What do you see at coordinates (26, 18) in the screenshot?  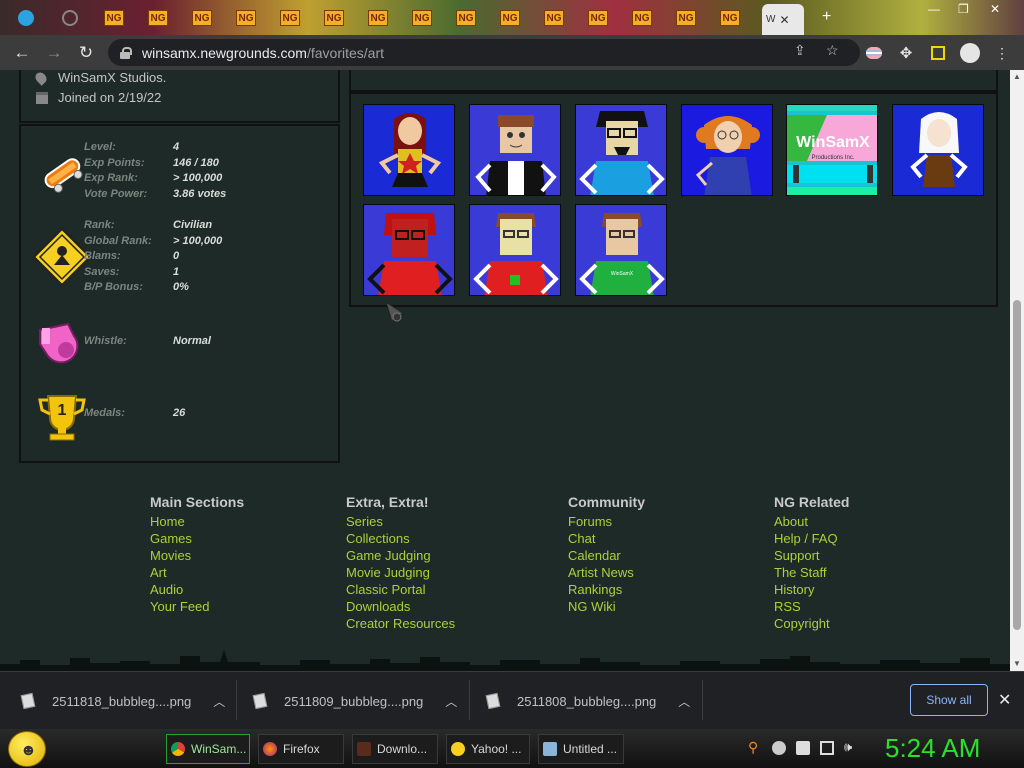 I see `tab-telegram` at bounding box center [26, 18].